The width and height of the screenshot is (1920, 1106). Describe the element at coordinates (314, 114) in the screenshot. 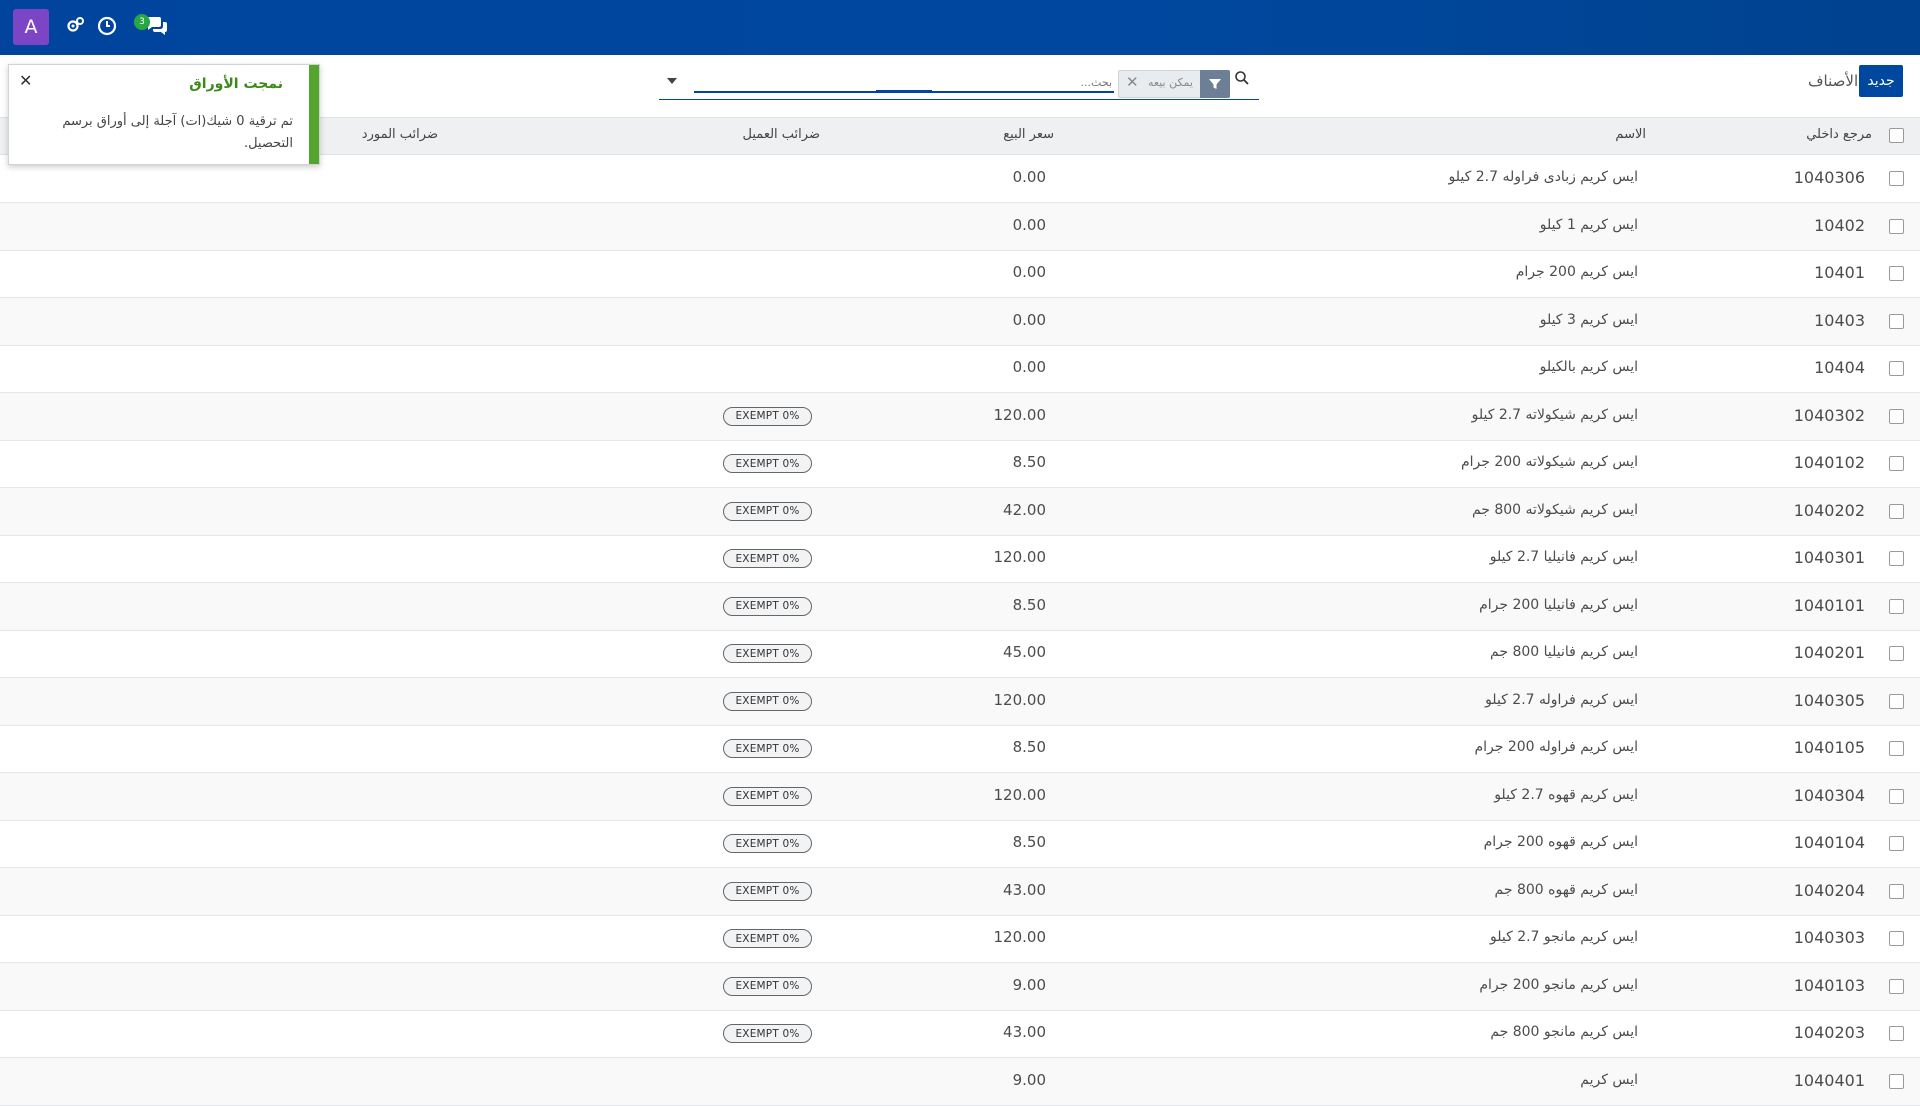

I see `toast-status-bar` at that location.